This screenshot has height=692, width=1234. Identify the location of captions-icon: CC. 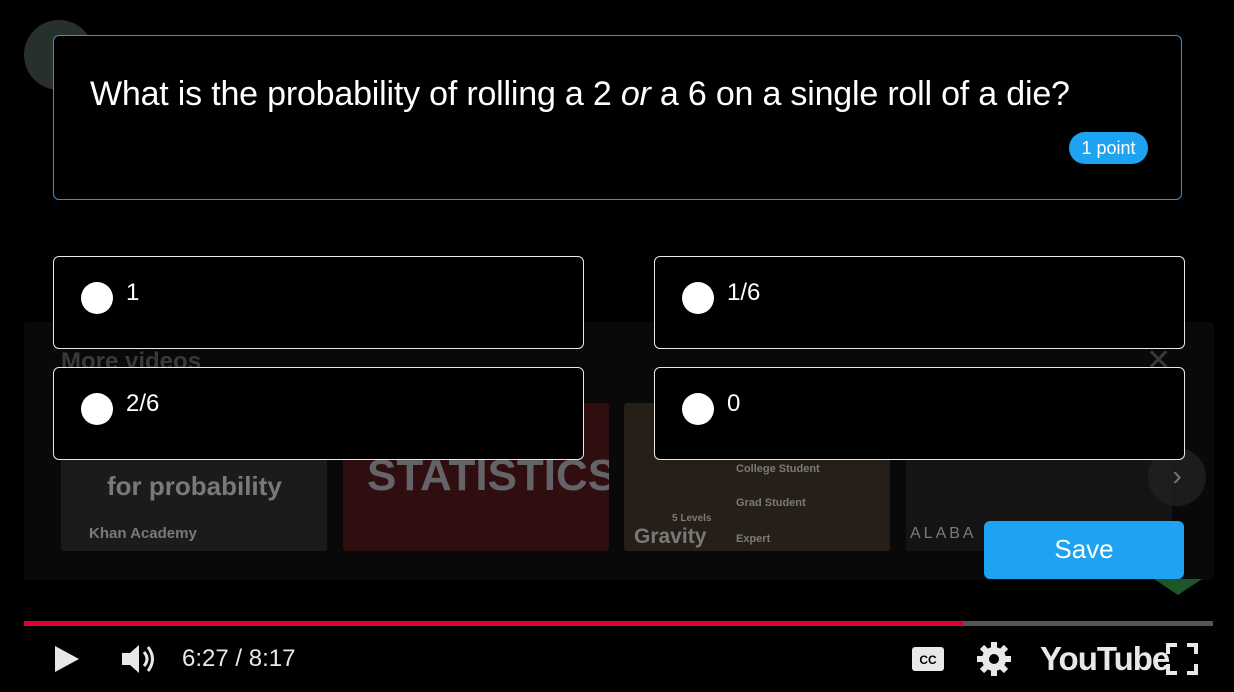
(928, 659).